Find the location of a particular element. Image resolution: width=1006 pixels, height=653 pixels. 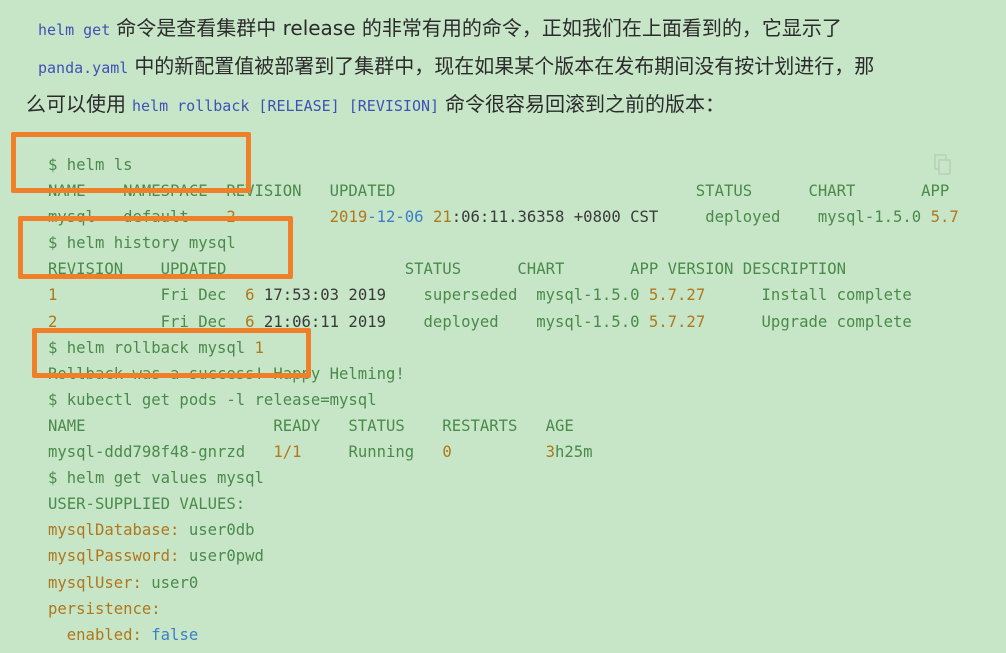

paragraph-text-2: 中的新配置值被部署到了集群中，现在如果某个版本在发布期间没有按计划进行，那 is located at coordinates (504, 66).